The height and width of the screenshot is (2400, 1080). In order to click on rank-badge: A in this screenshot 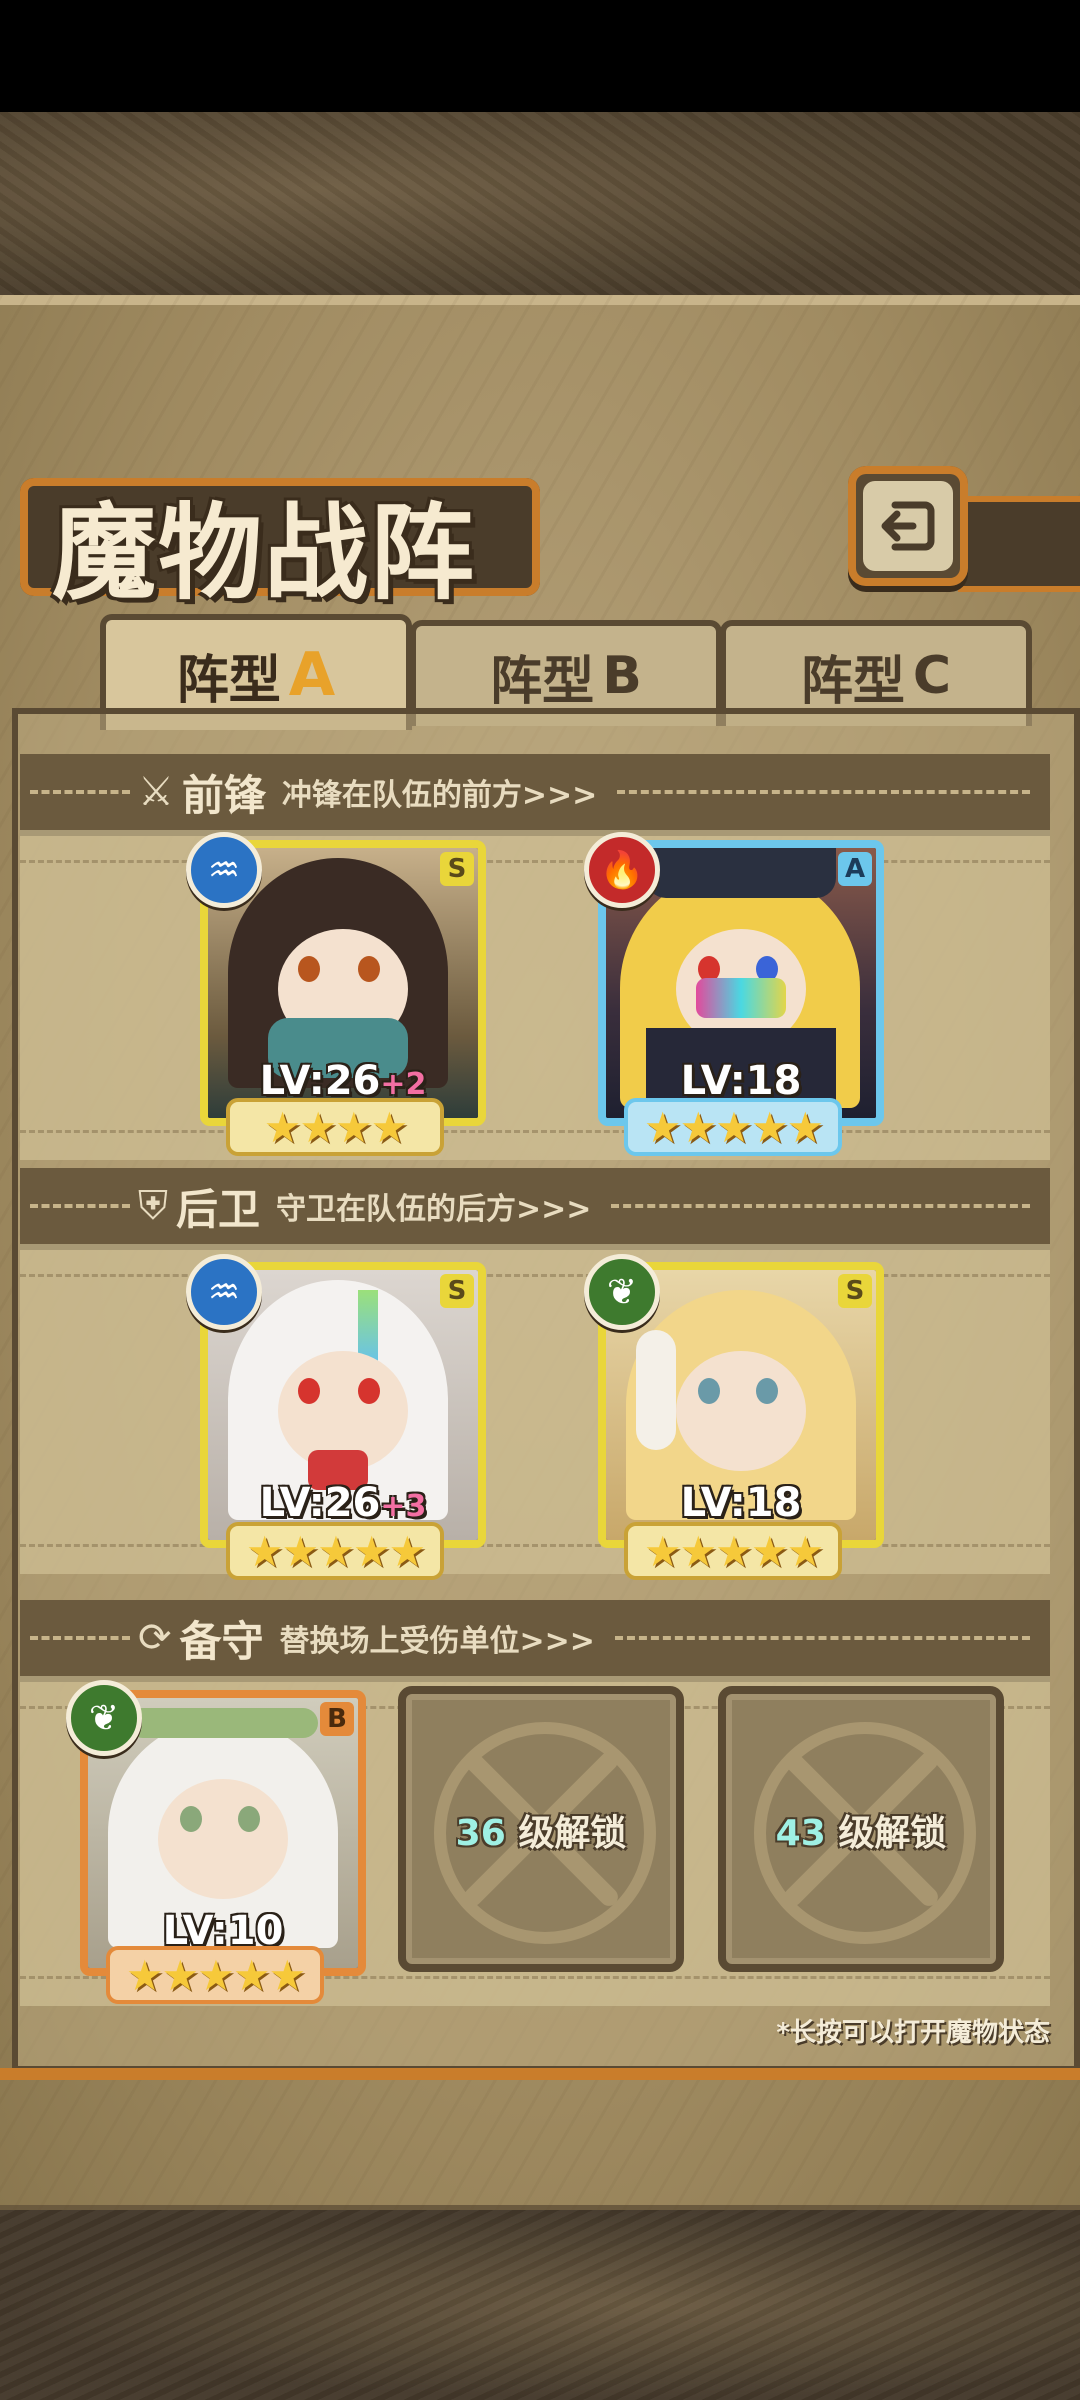, I will do `click(855, 869)`.